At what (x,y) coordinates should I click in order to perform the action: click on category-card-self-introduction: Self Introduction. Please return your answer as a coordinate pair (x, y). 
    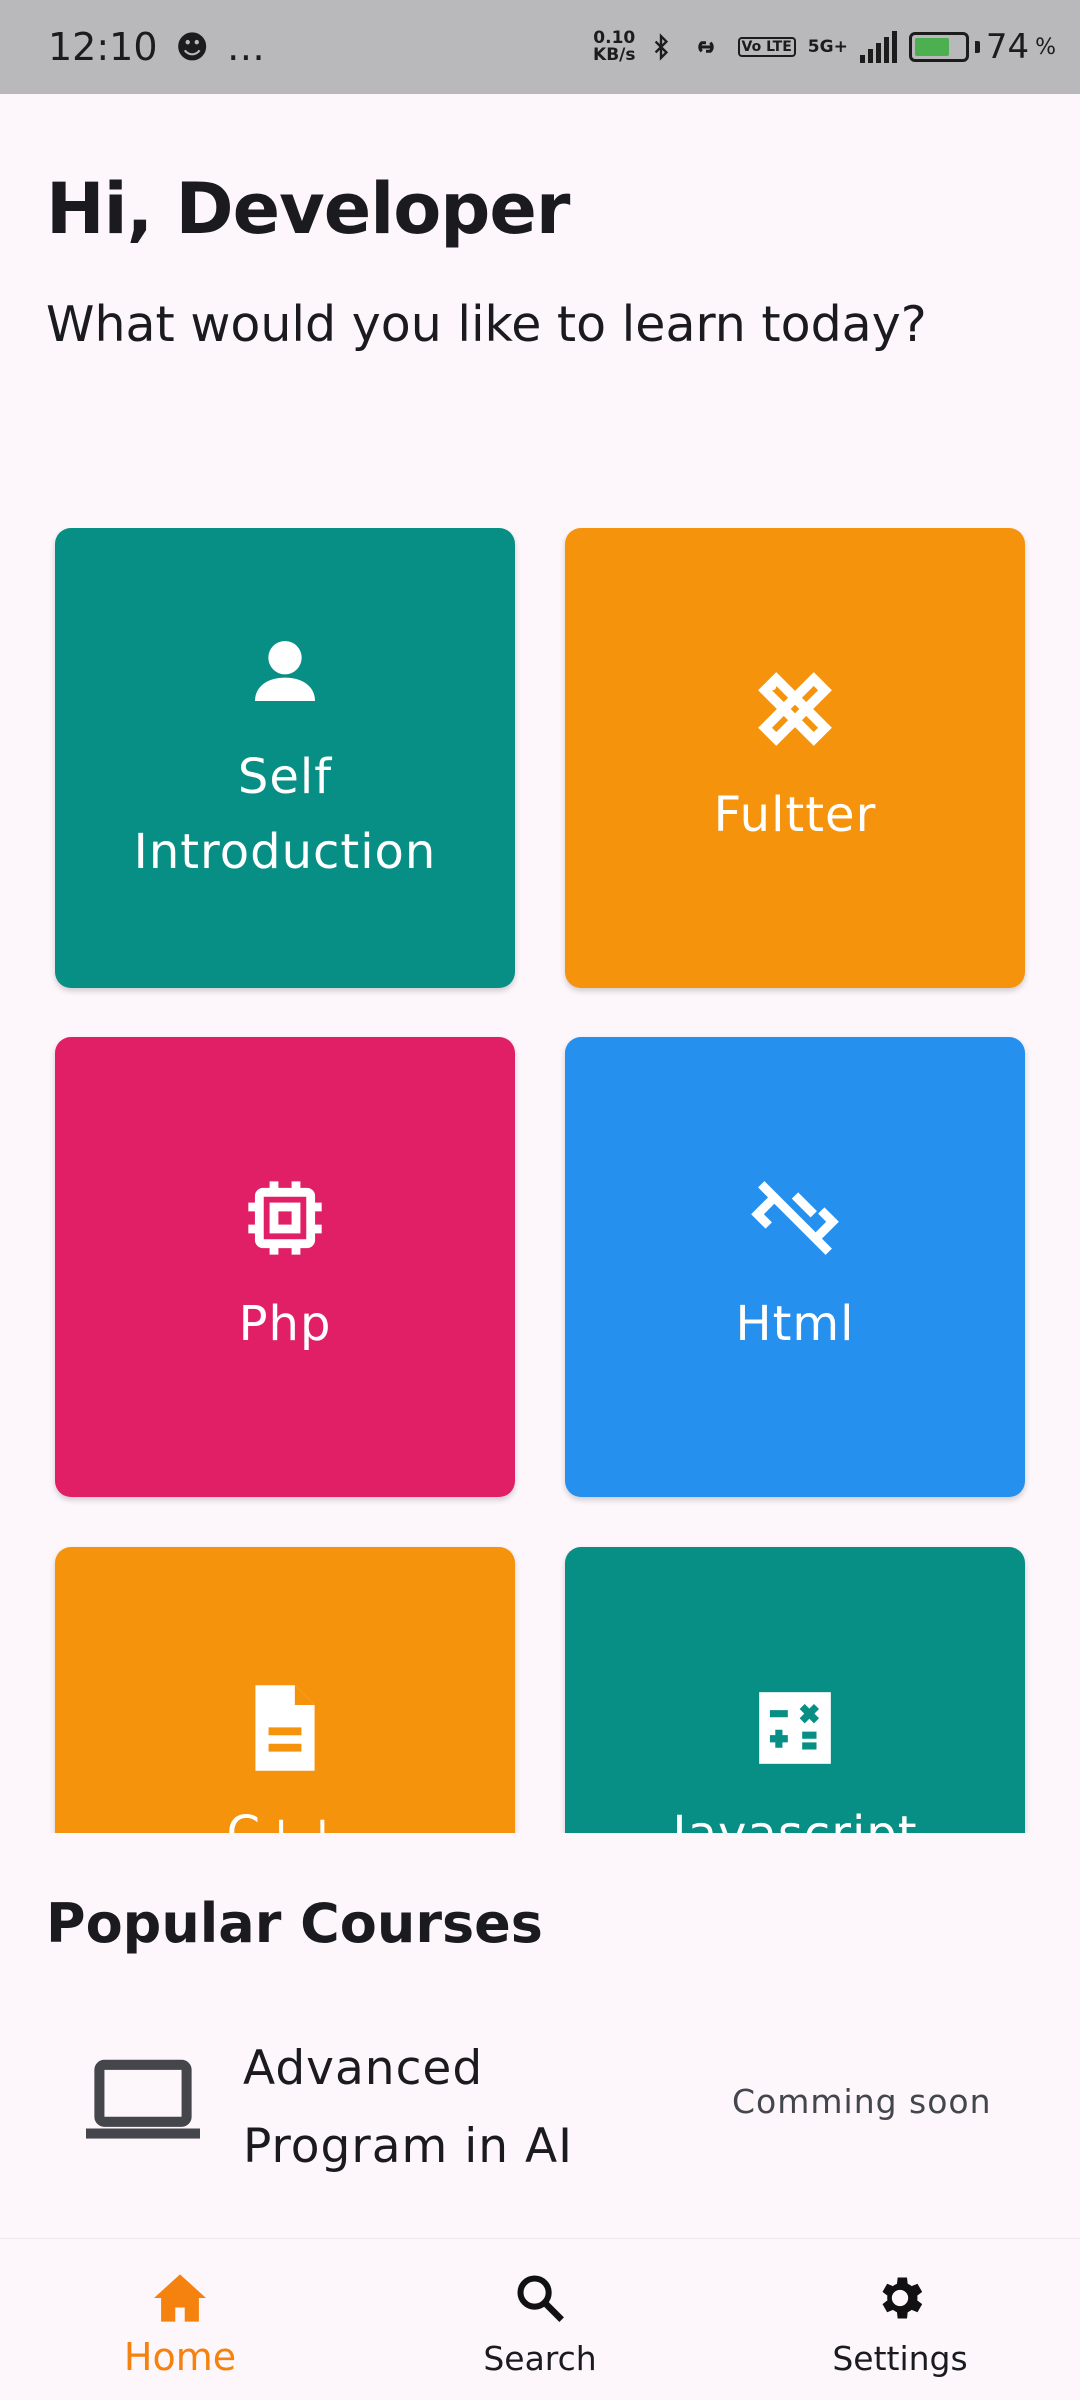
    Looking at the image, I should click on (285, 758).